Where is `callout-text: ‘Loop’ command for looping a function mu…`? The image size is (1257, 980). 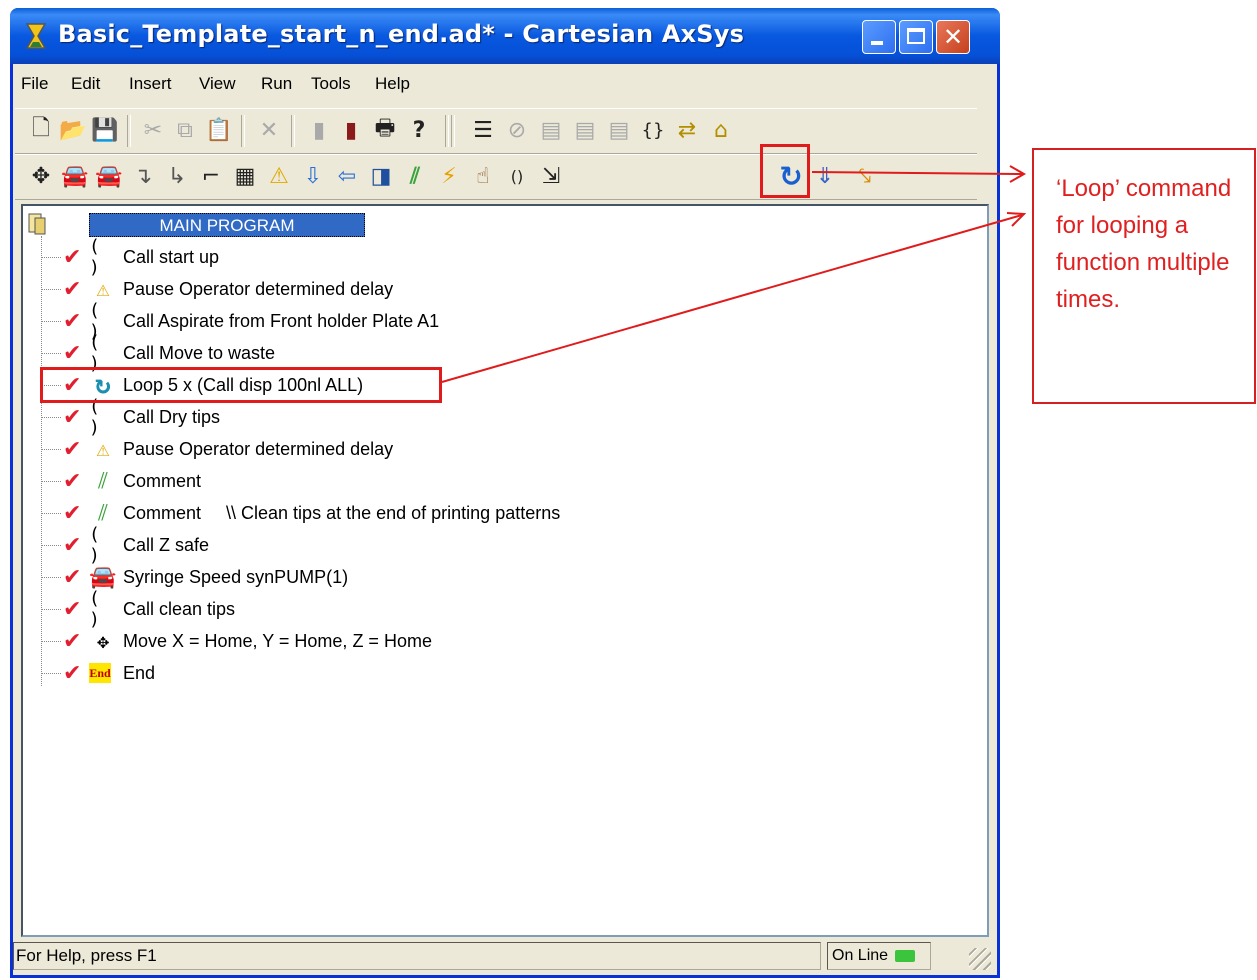
callout-text: ‘Loop’ command for looping a function mu… is located at coordinates (1144, 244).